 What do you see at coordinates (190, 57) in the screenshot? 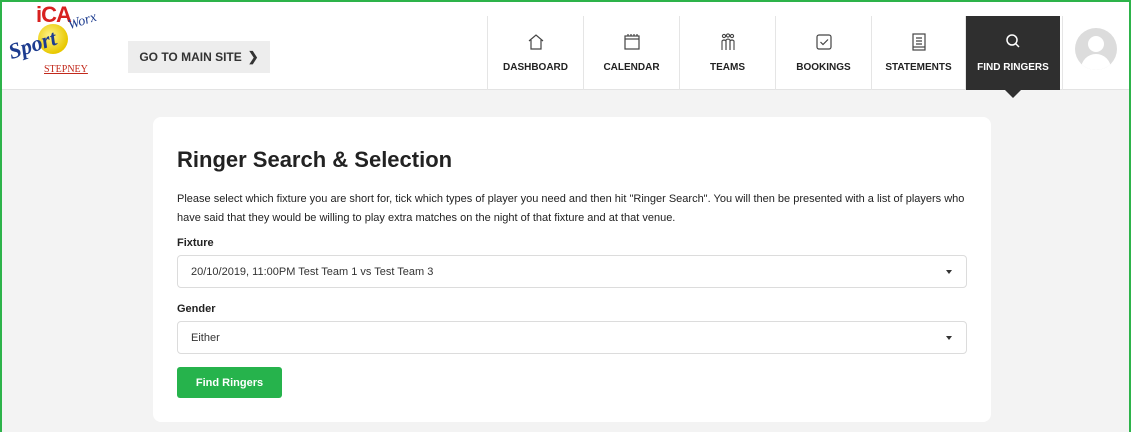
I see `main-site-label: GO TO MAIN SITE` at bounding box center [190, 57].